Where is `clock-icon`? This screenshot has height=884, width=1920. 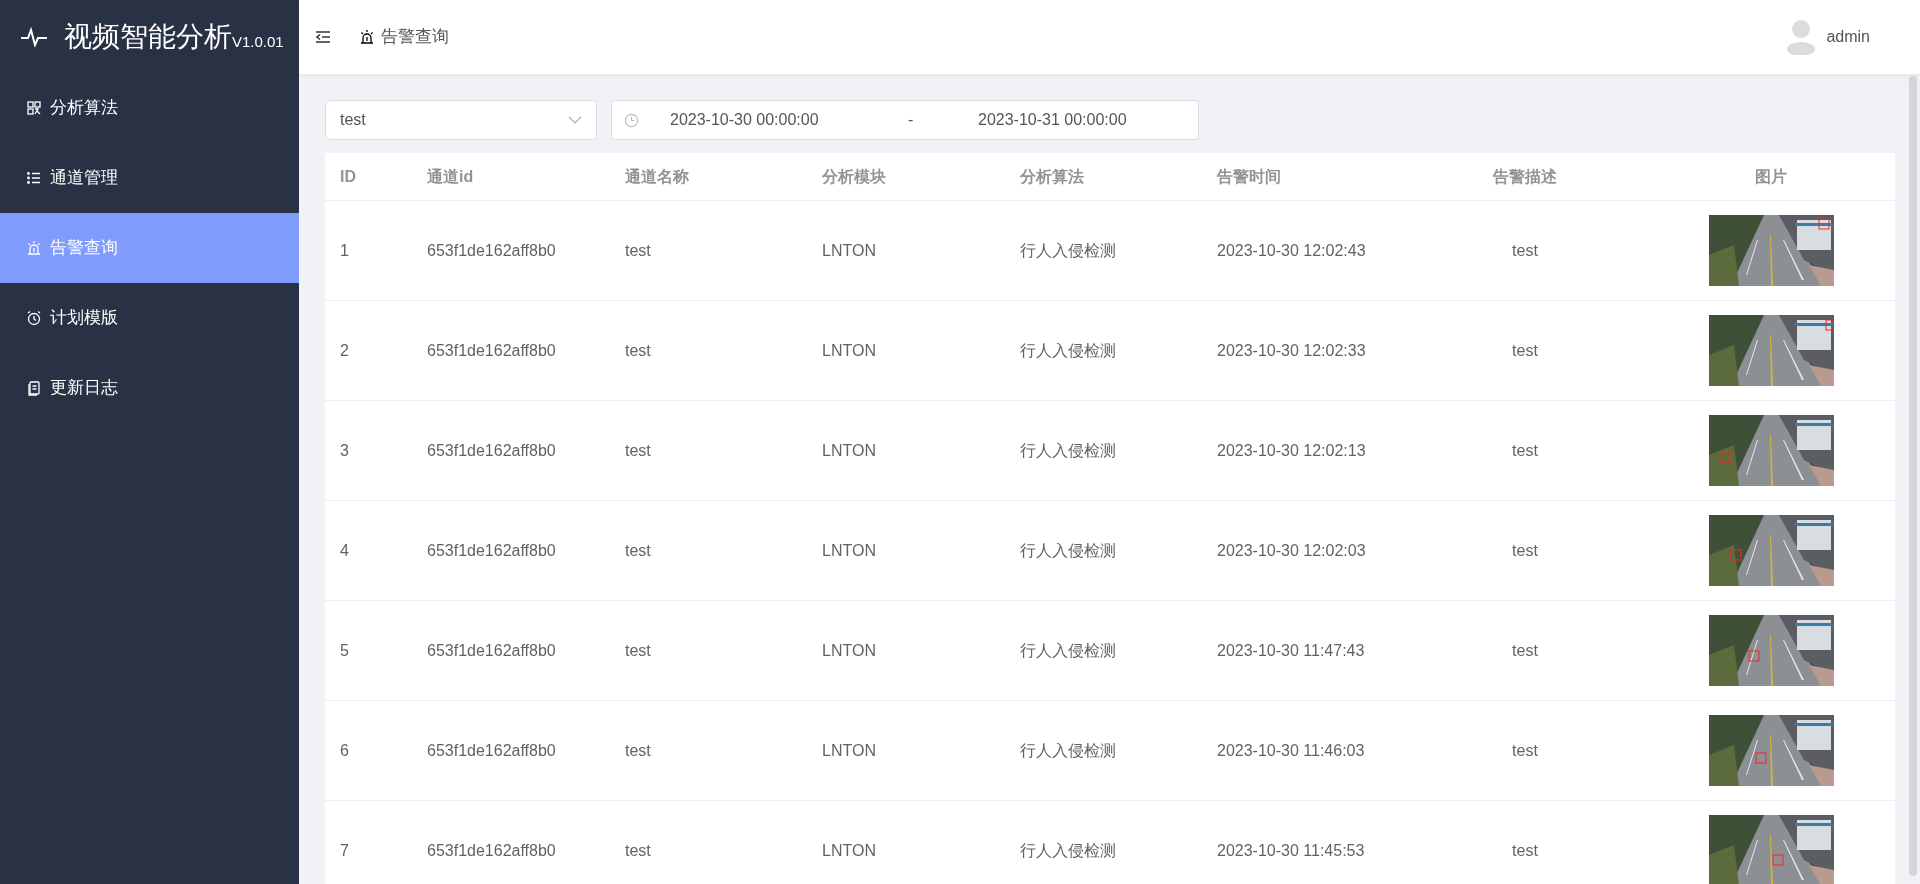
clock-icon is located at coordinates (631, 120).